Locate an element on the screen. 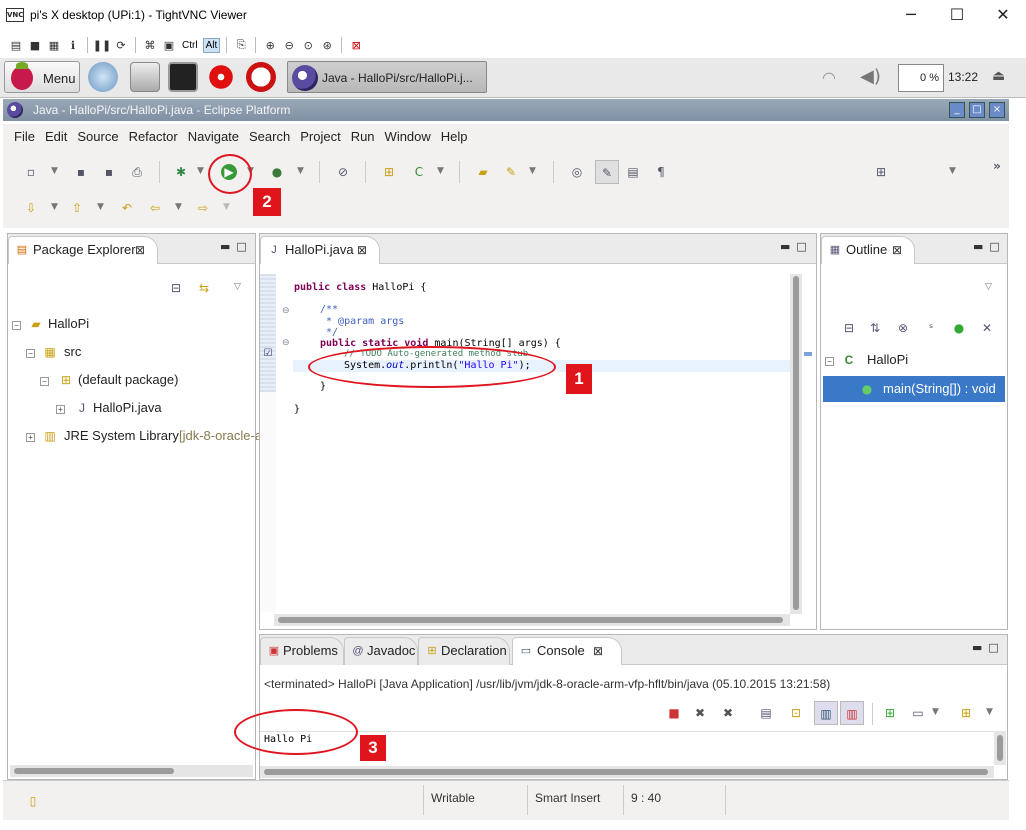 The image size is (1026, 830). maximize-button: ☐ is located at coordinates (957, 15).